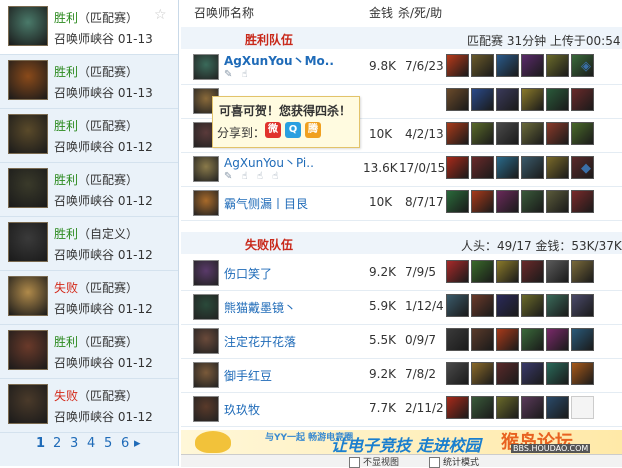 This screenshot has width=622, height=468. I want to click on summoner-name: 伤口笑了, so click(248, 273).